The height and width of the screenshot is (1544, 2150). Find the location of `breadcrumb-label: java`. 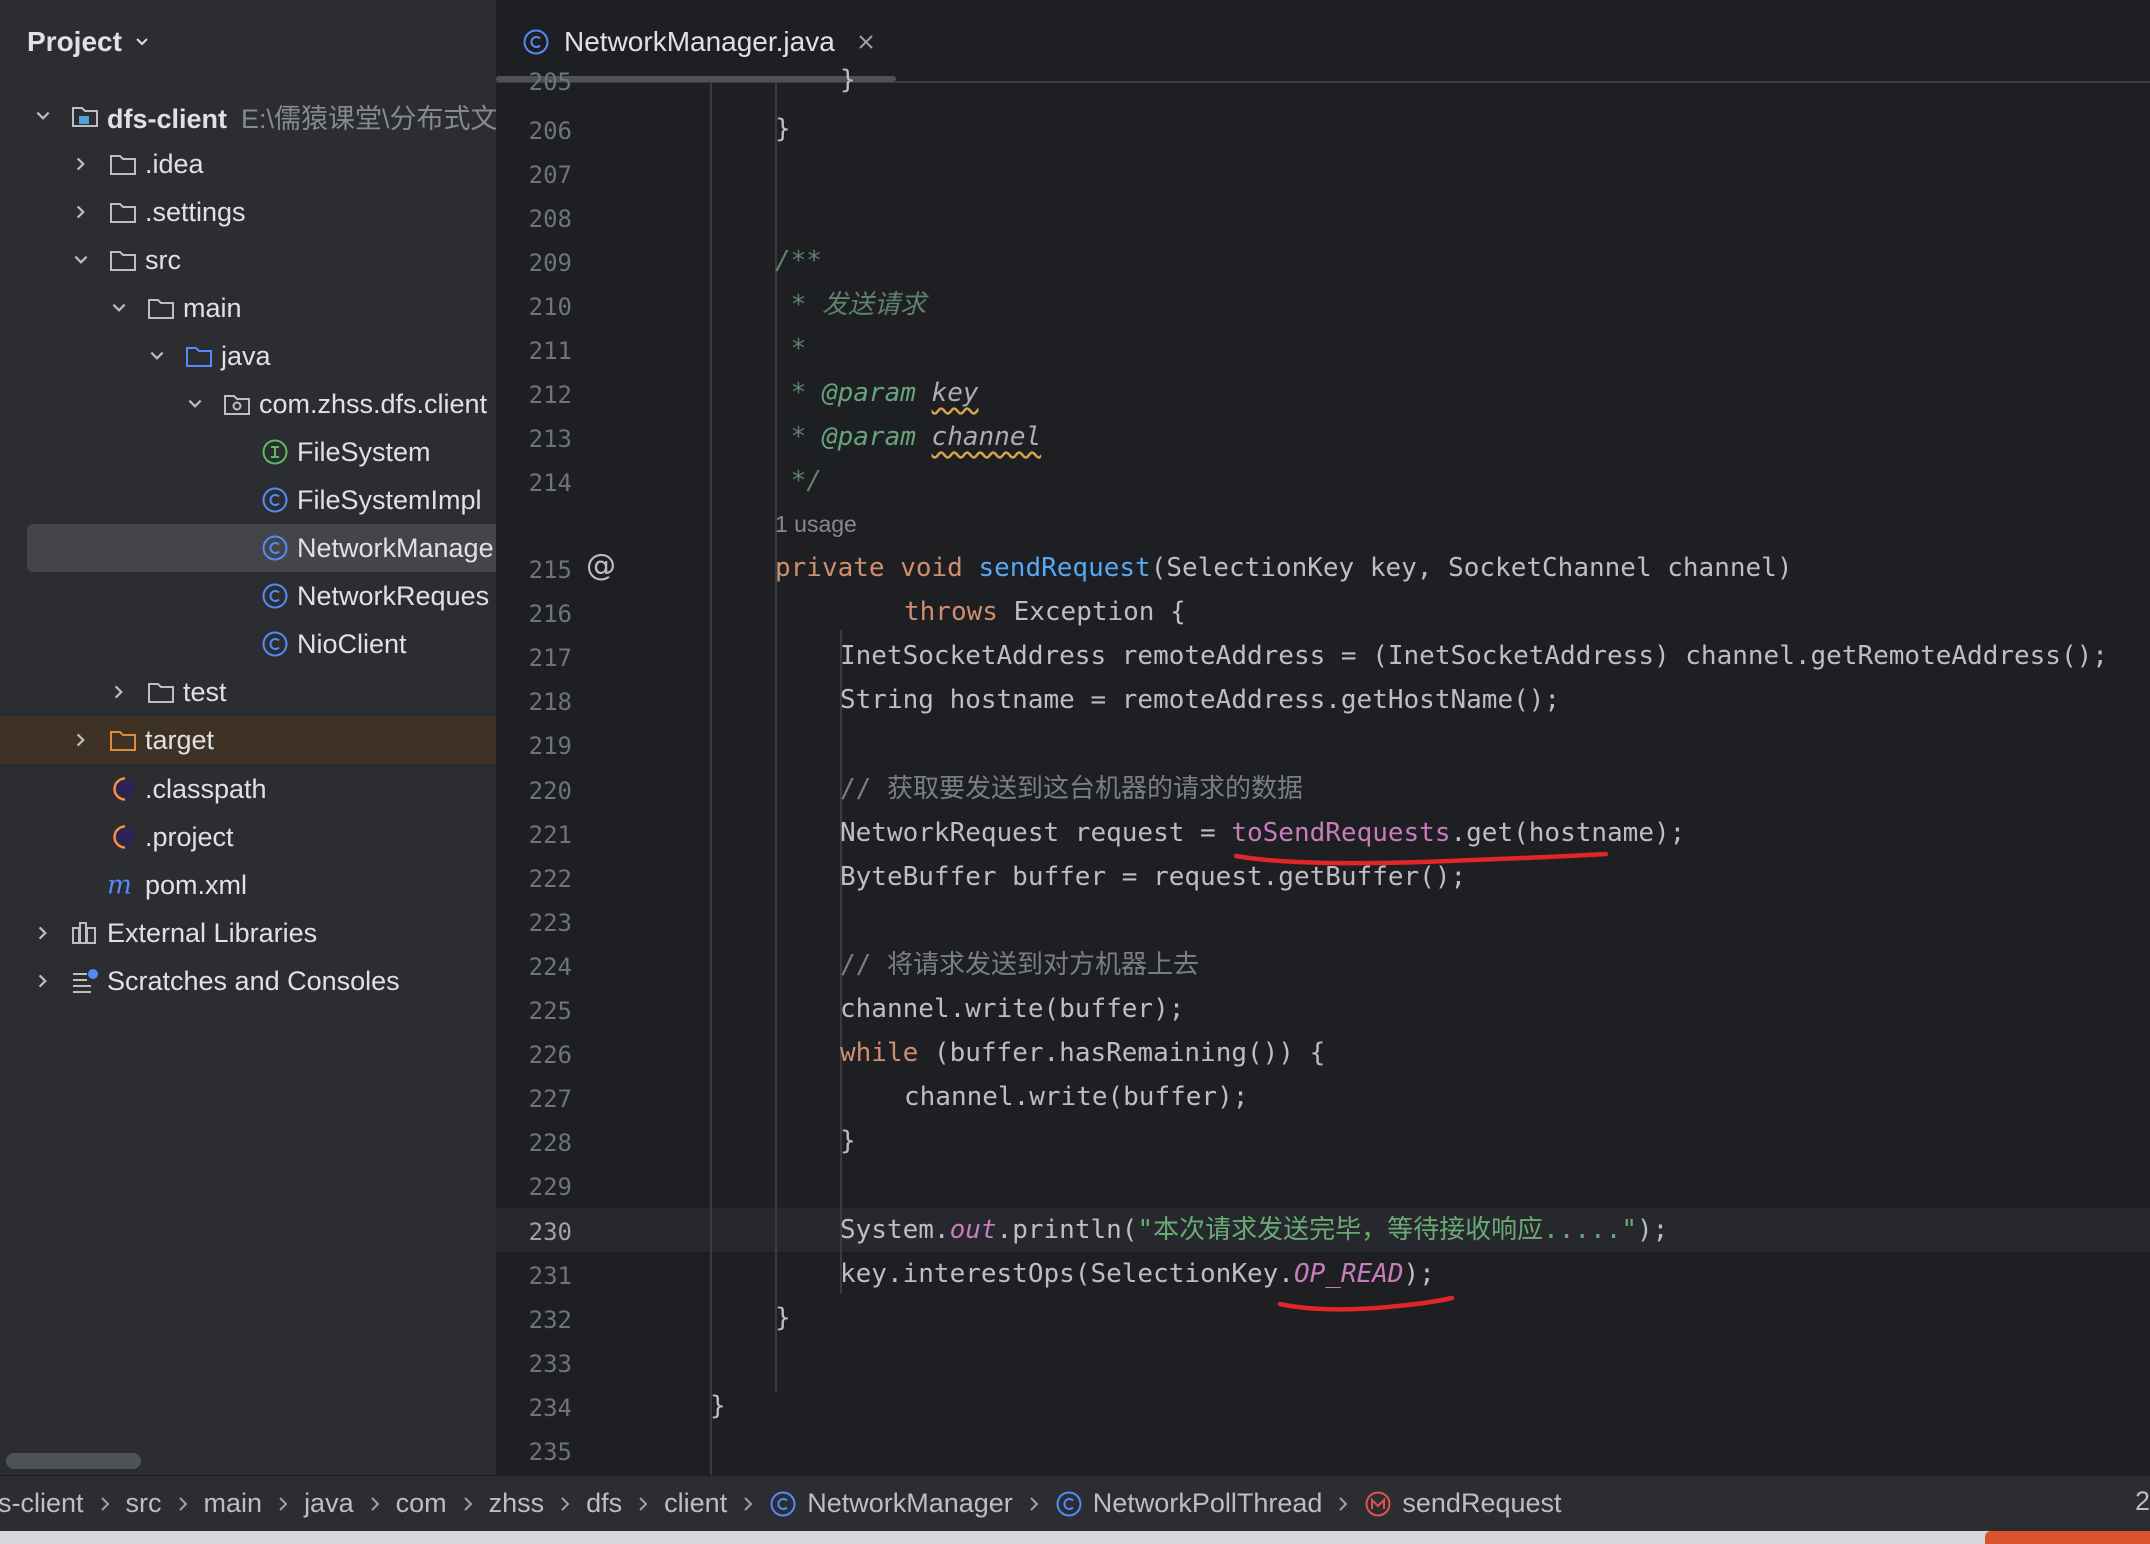

breadcrumb-label: java is located at coordinates (329, 1503).